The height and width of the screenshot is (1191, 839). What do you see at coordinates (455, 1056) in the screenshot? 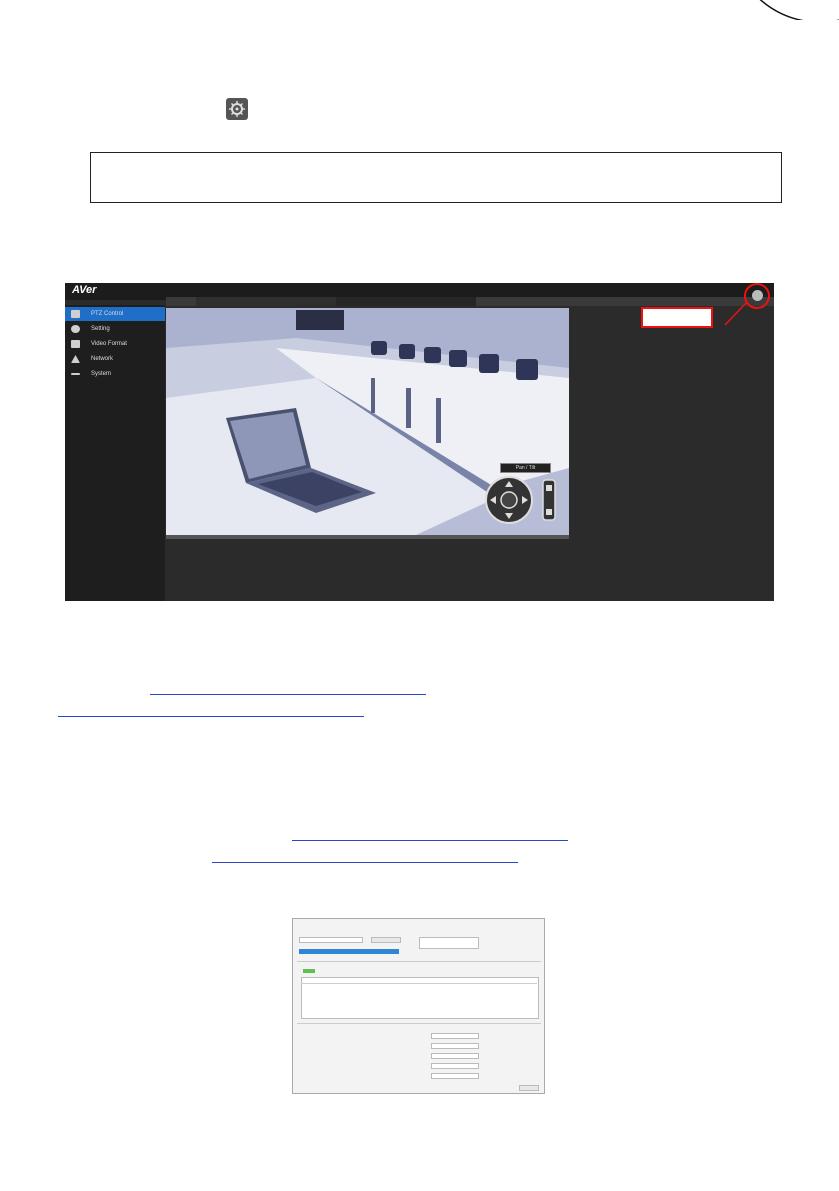
I see `gateway-field` at bounding box center [455, 1056].